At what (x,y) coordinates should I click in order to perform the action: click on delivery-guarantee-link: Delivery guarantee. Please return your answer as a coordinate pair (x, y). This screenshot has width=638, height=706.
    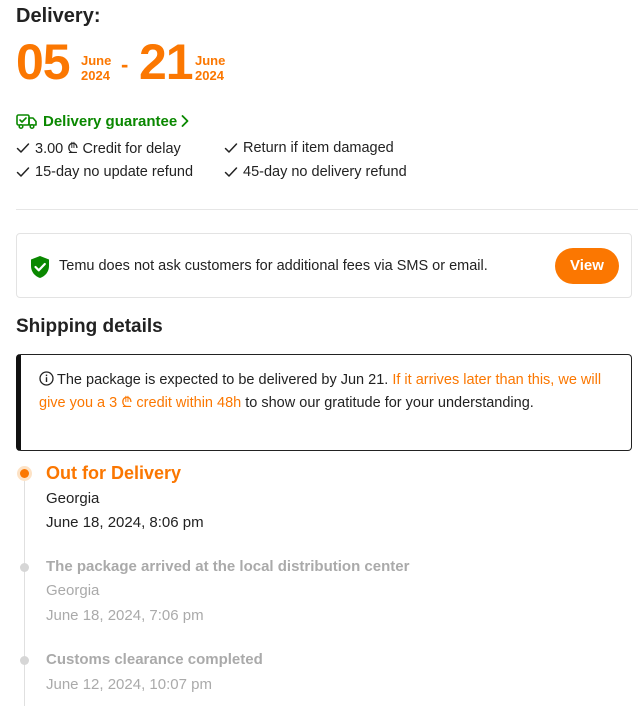
    Looking at the image, I should click on (102, 121).